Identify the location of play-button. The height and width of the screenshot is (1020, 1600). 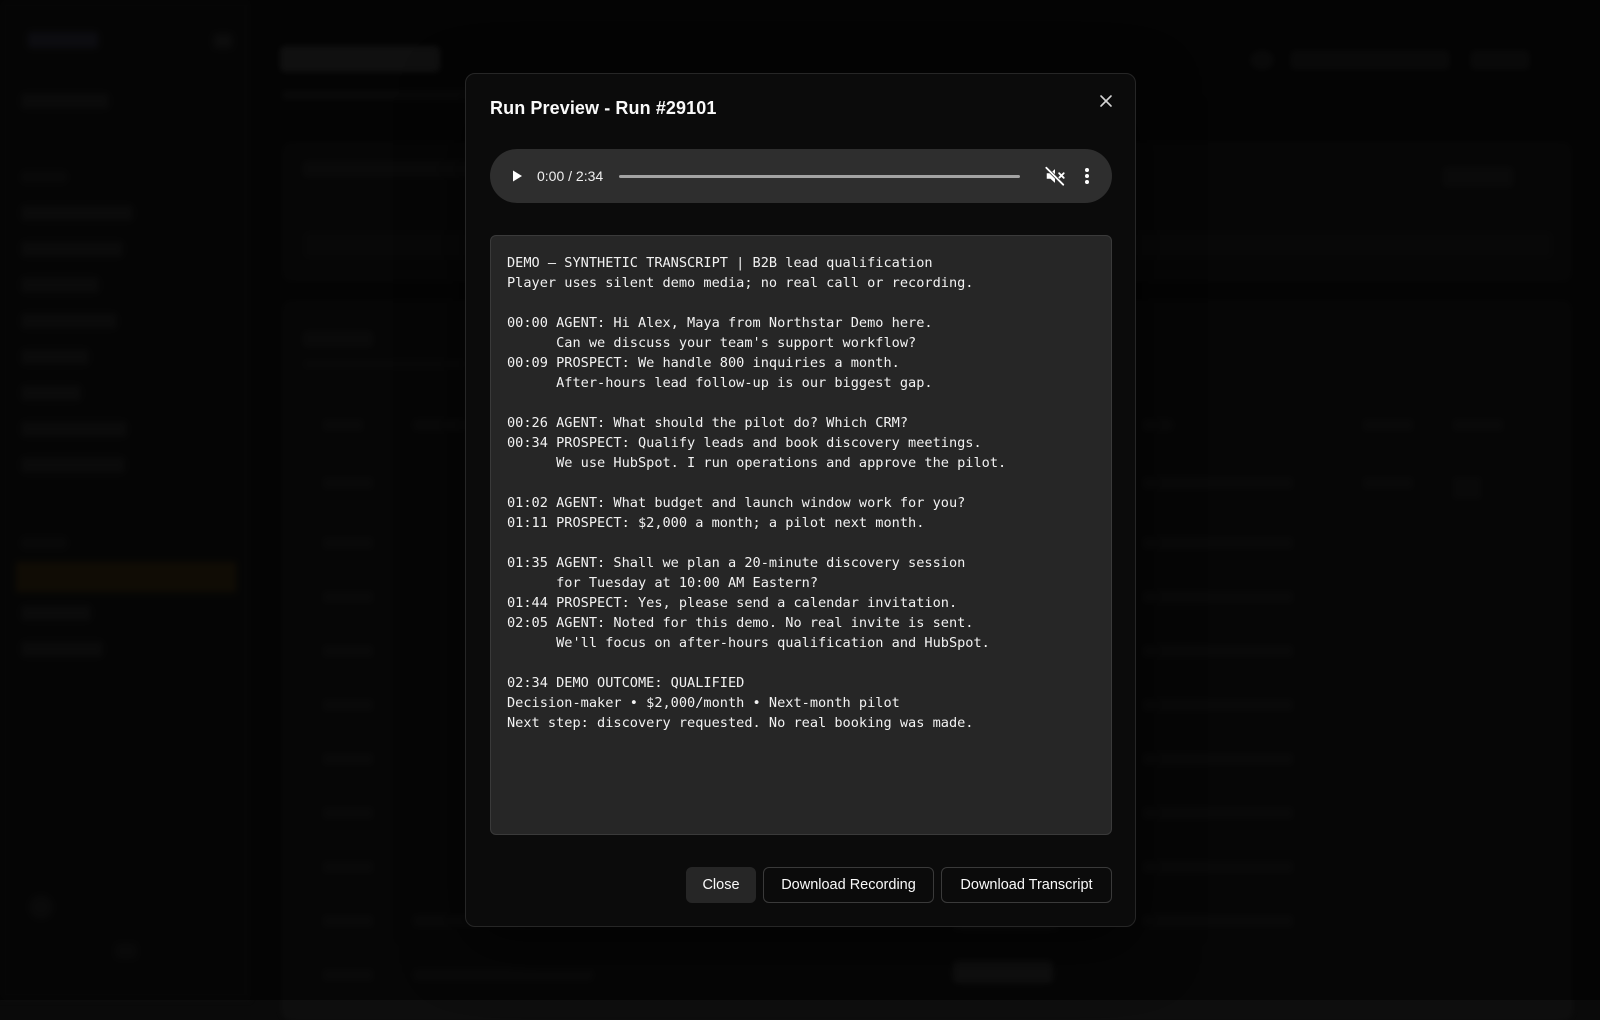
(517, 176).